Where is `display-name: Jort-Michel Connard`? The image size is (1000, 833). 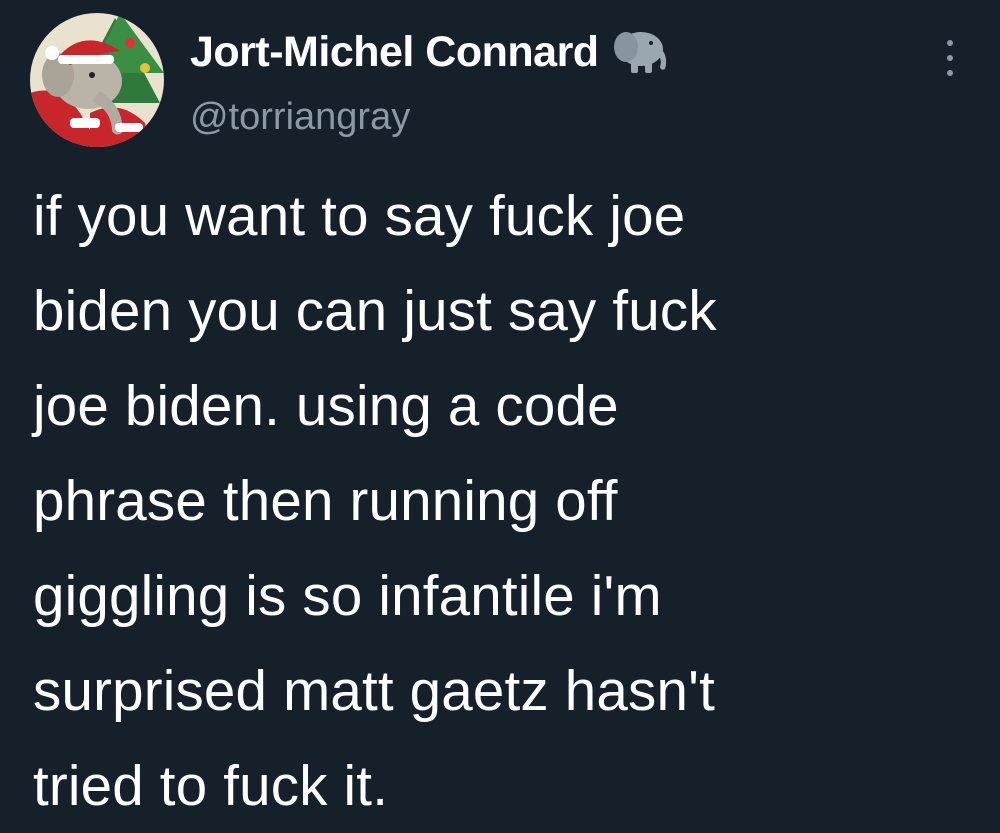
display-name: Jort-Michel Connard is located at coordinates (394, 52).